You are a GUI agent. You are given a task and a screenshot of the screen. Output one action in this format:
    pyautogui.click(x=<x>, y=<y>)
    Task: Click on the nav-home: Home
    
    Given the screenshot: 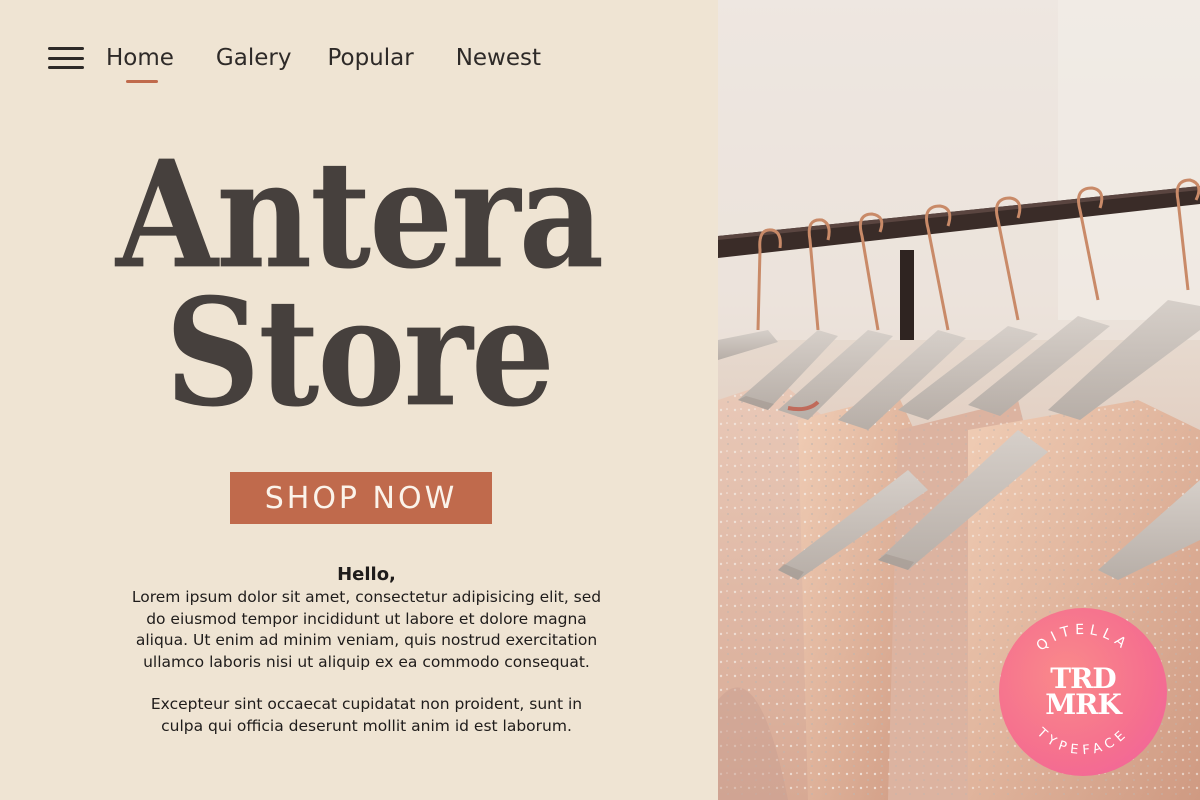 What is the action you would take?
    pyautogui.click(x=140, y=64)
    